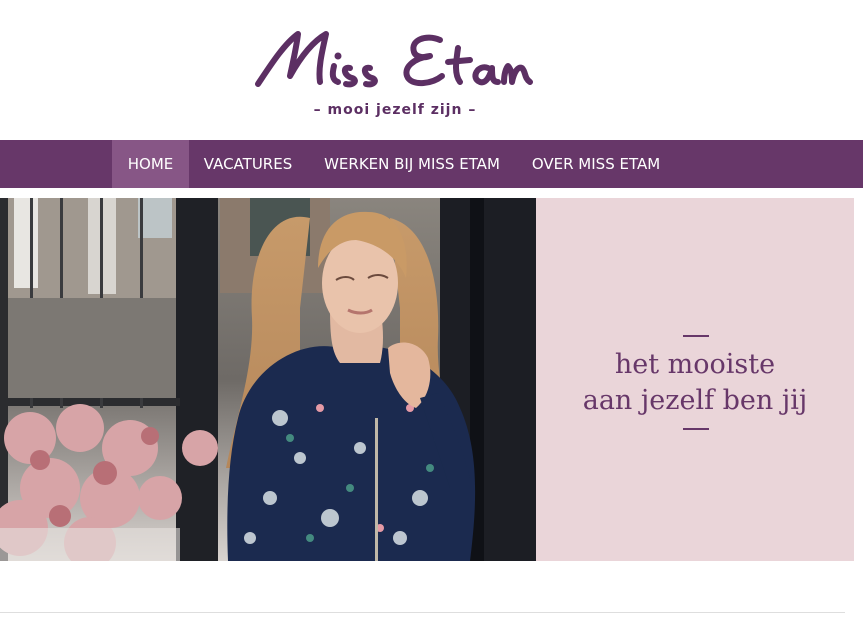  I want to click on slogan-line-1: het mooiste, so click(695, 364).